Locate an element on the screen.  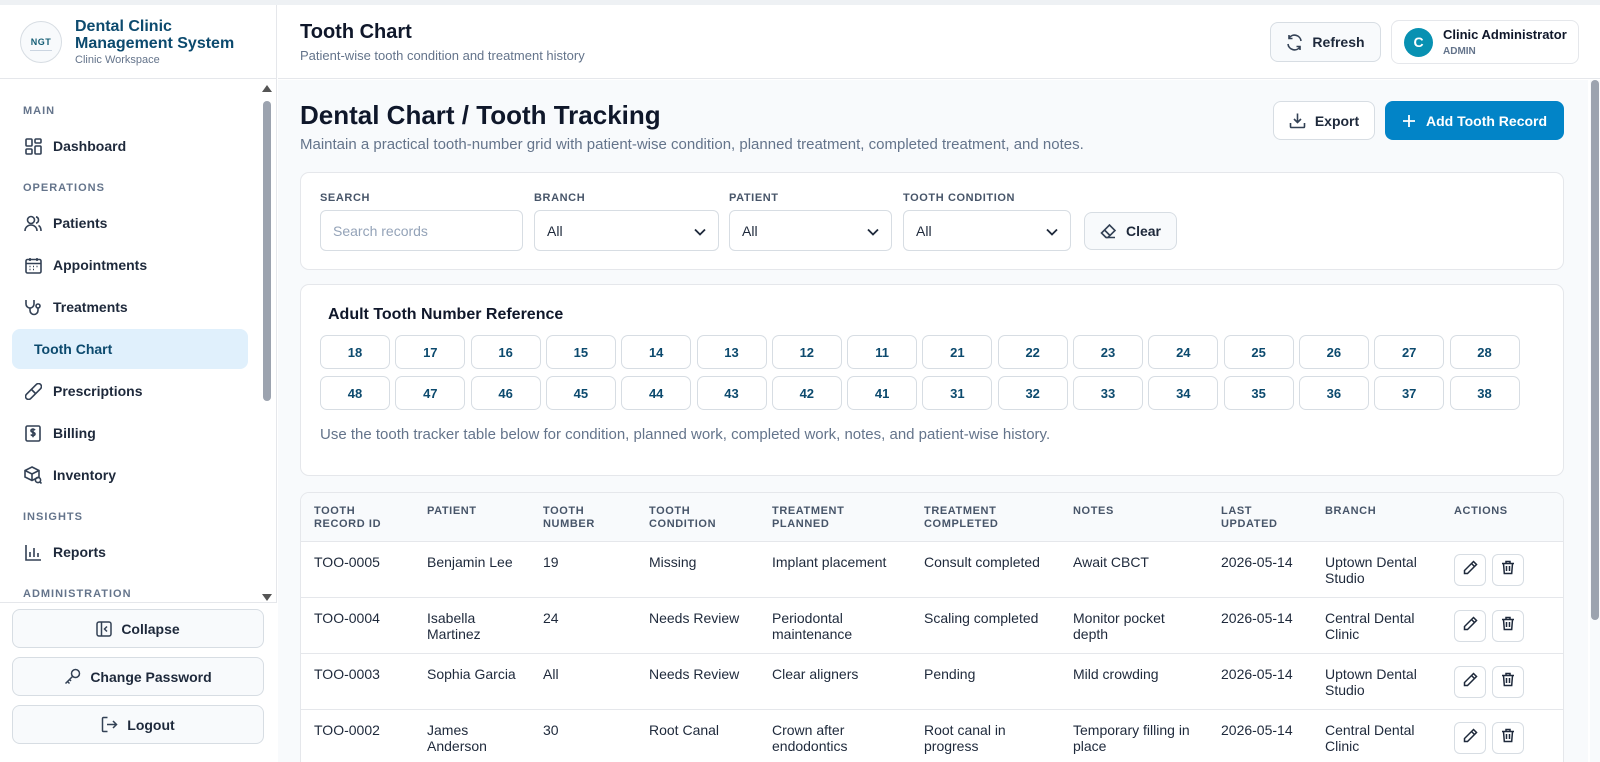
tooth-35: 35 is located at coordinates (1258, 393).